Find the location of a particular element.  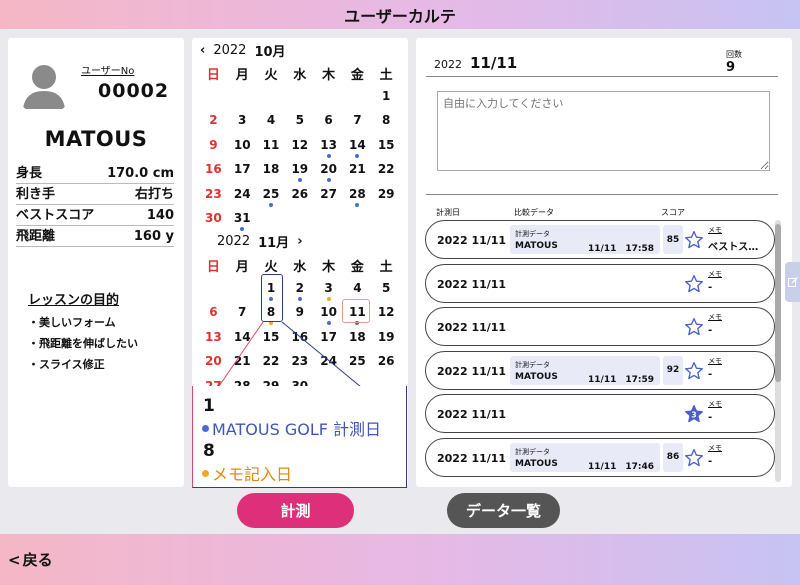

weekday-label: 火 is located at coordinates (271, 75).